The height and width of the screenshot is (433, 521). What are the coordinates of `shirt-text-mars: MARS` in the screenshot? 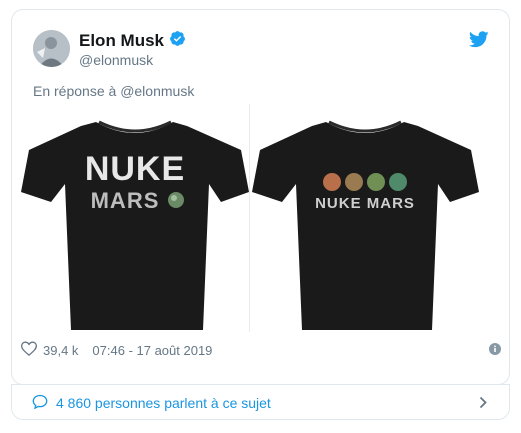 It's located at (125, 200).